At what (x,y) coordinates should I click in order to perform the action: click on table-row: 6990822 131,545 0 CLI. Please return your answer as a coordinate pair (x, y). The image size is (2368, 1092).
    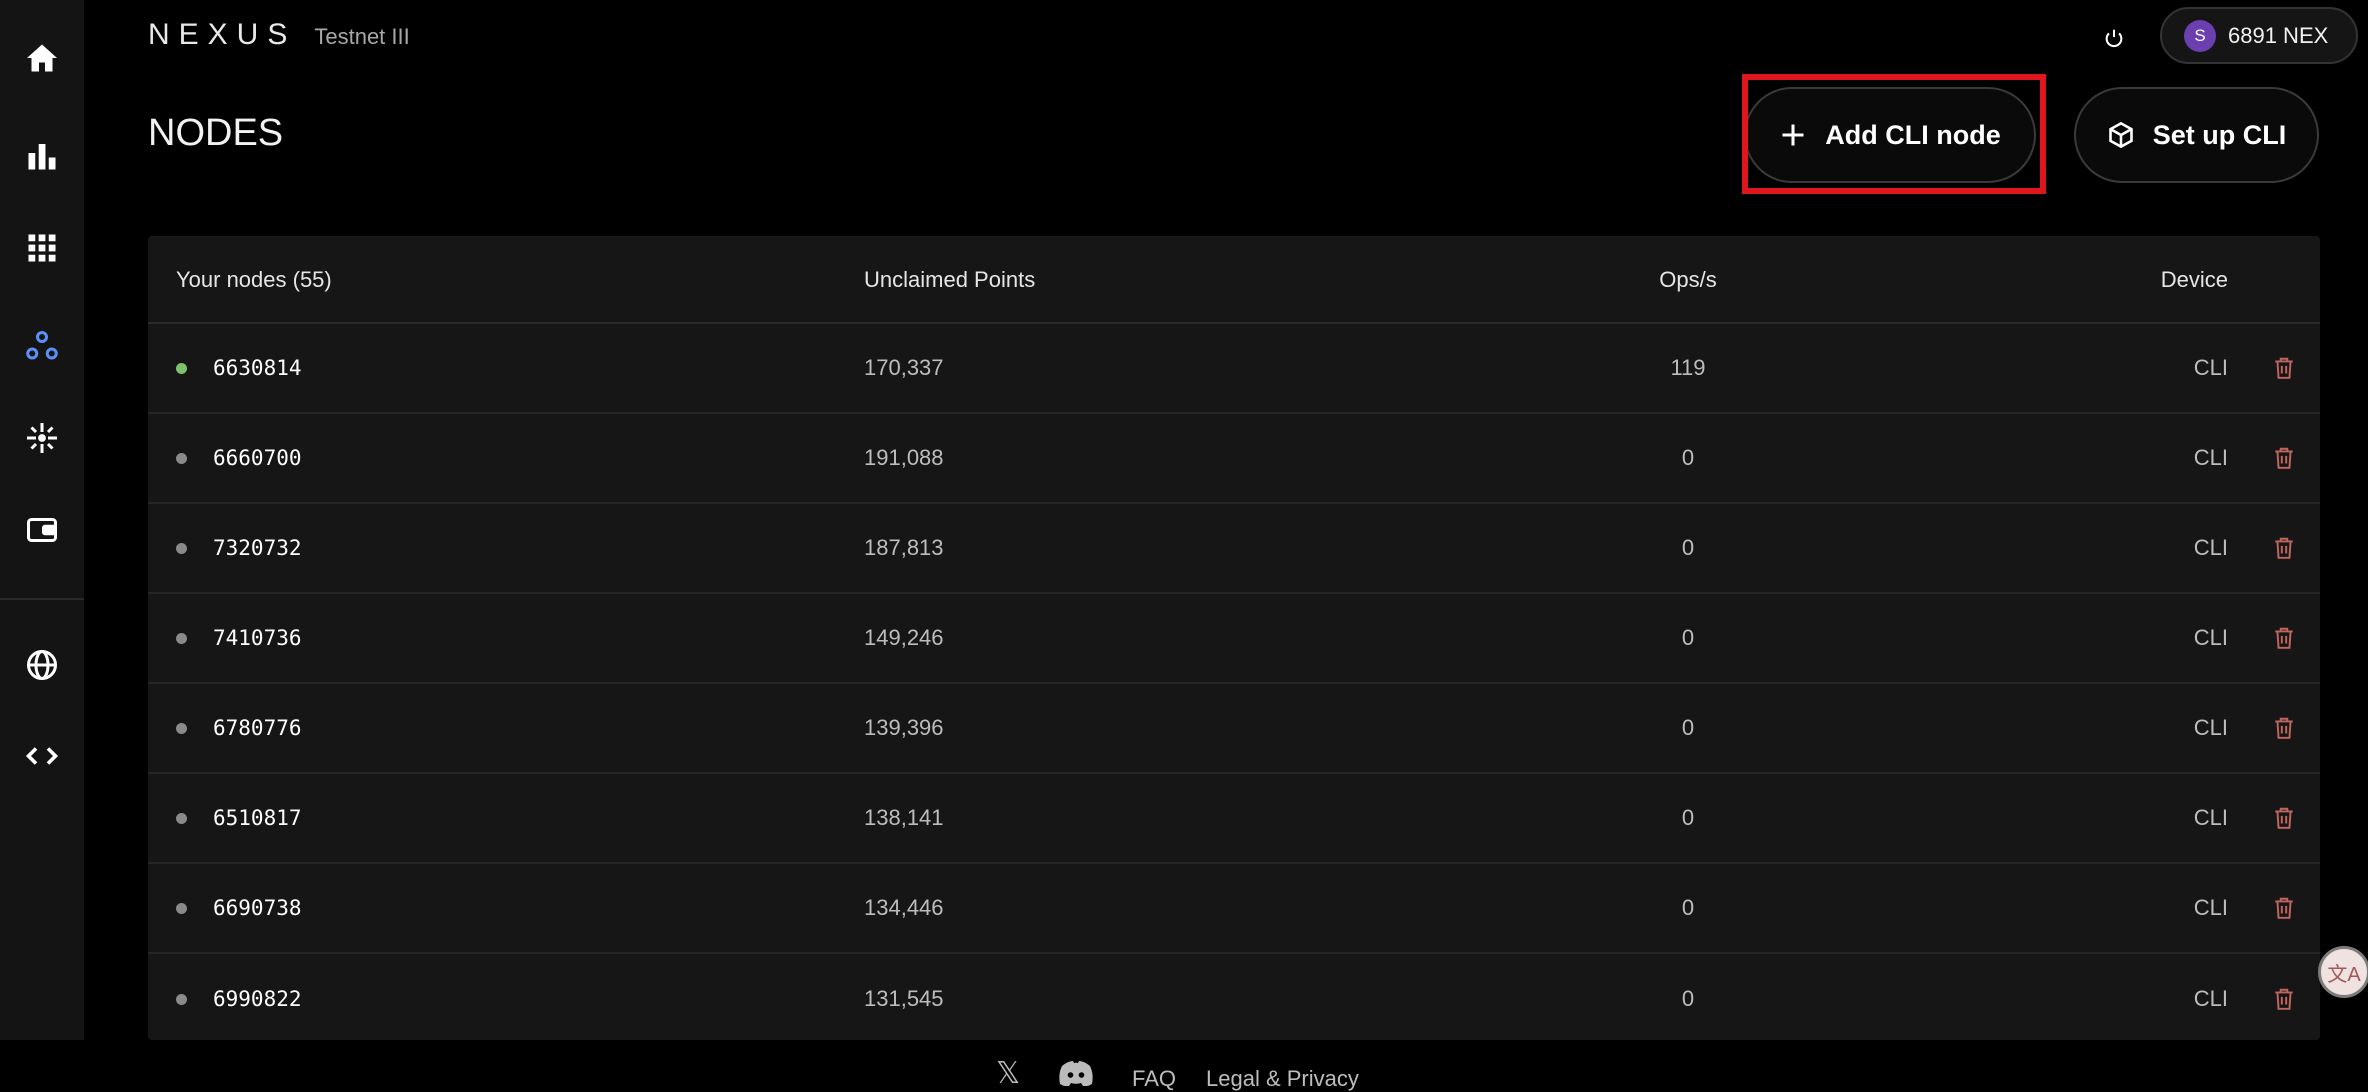
    Looking at the image, I should click on (1234, 997).